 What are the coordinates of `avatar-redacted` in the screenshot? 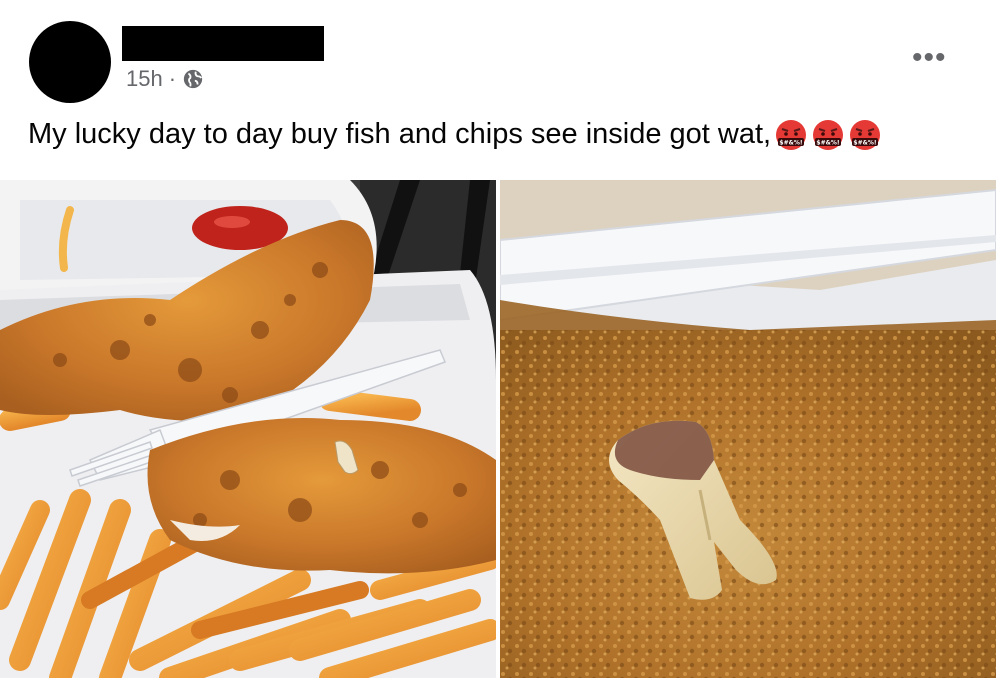 It's located at (70, 62).